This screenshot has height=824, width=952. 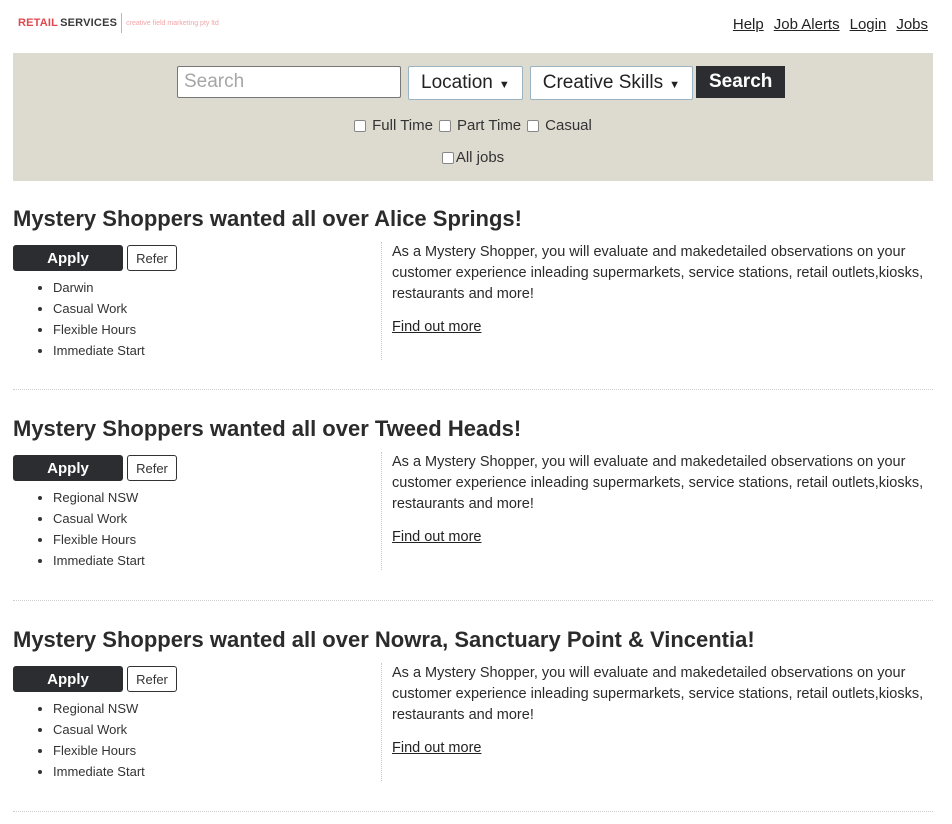 I want to click on logo-text-services: SERVICES, so click(x=89, y=23).